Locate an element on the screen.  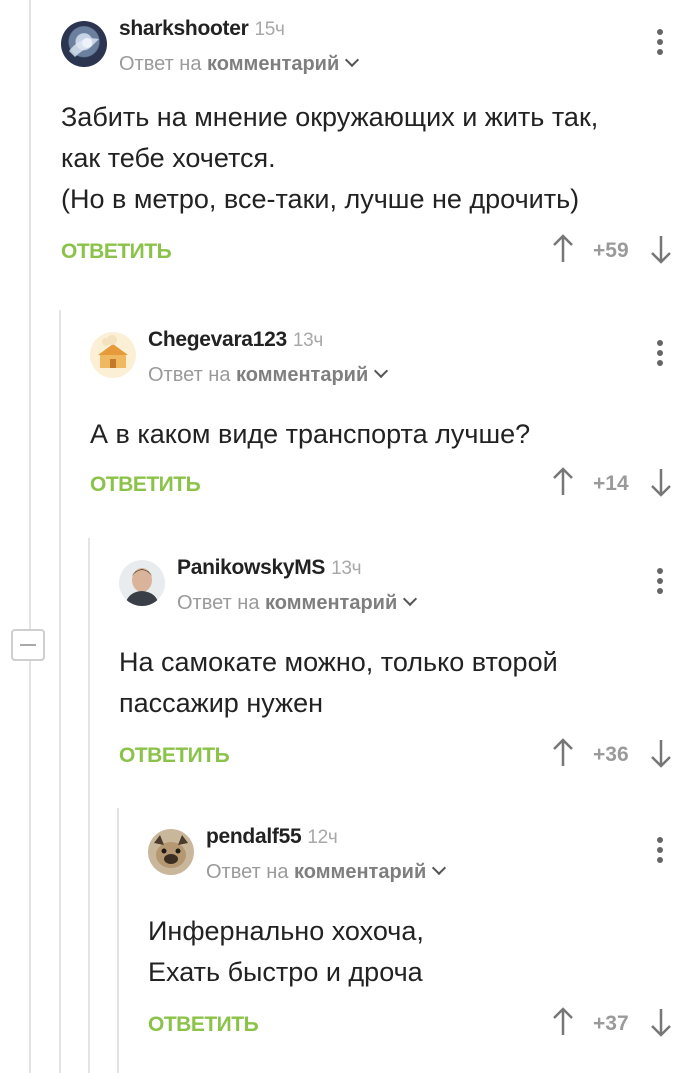
username: Chegevara123 is located at coordinates (217, 339).